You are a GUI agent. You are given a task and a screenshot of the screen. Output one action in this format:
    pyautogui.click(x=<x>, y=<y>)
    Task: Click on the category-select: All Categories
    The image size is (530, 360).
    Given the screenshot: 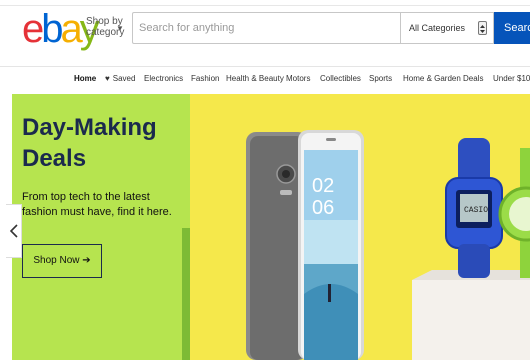 What is the action you would take?
    pyautogui.click(x=447, y=28)
    